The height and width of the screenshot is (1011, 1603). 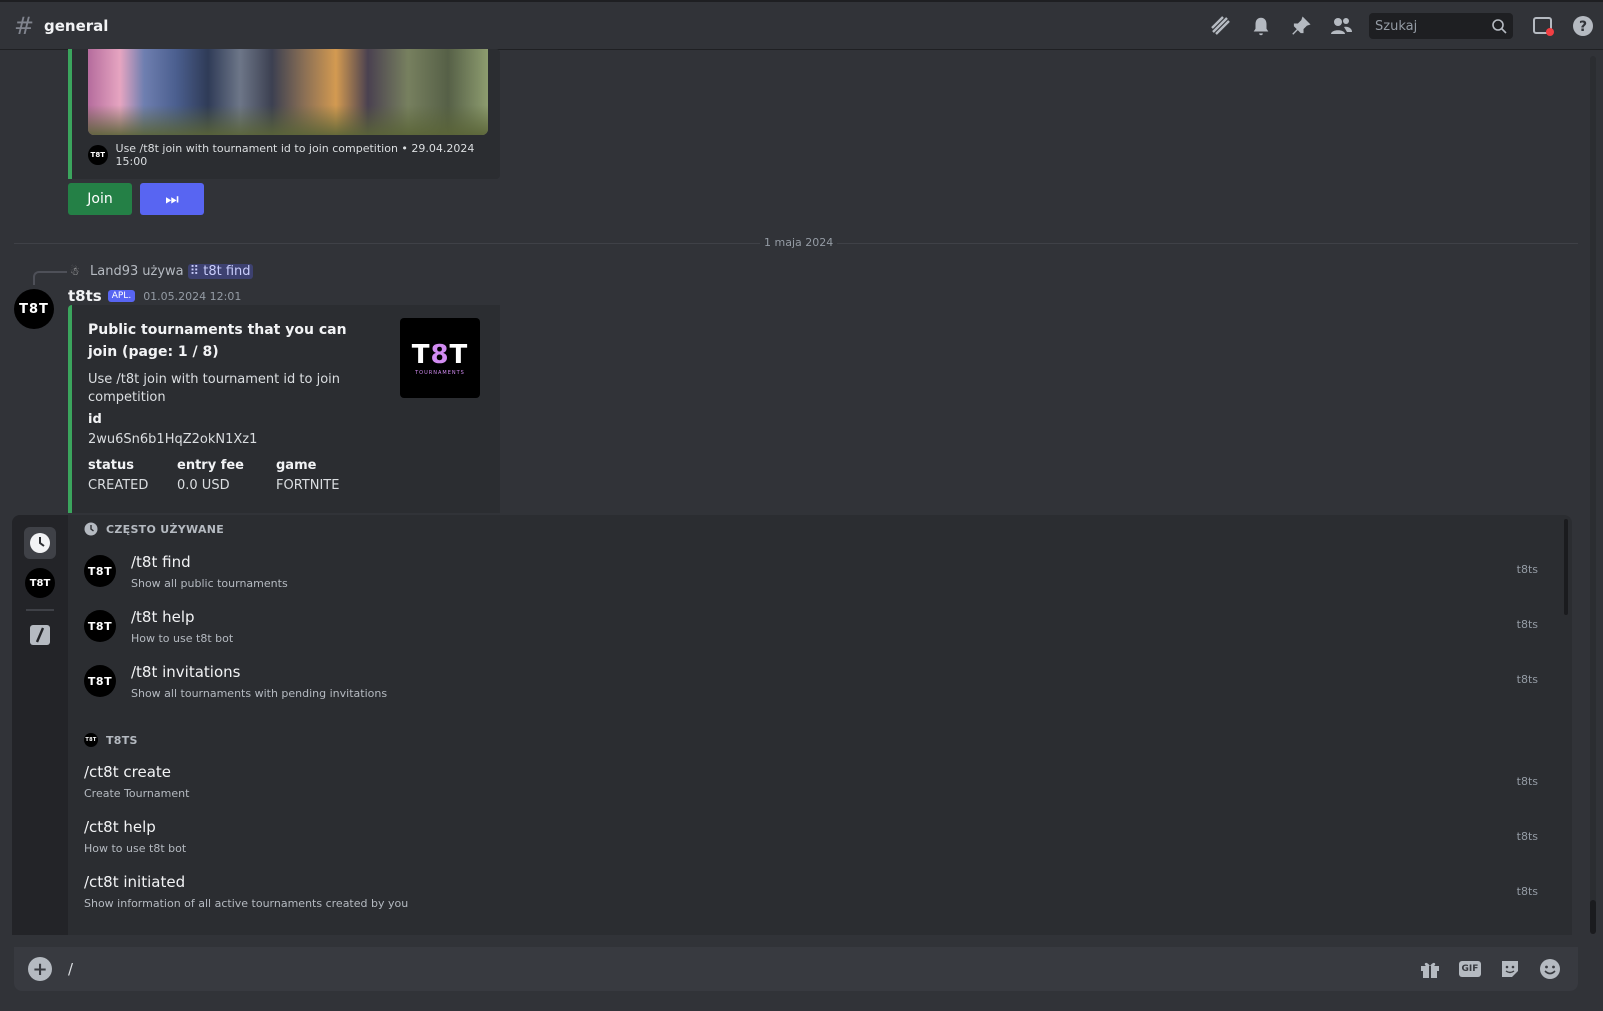 I want to click on message-header: t8ts APL. 01.05.2024 12:01, so click(x=154, y=296).